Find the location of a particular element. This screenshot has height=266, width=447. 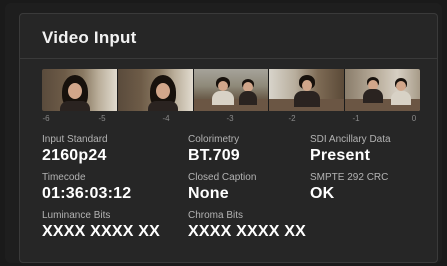

video-thumbnail-strip is located at coordinates (231, 90).